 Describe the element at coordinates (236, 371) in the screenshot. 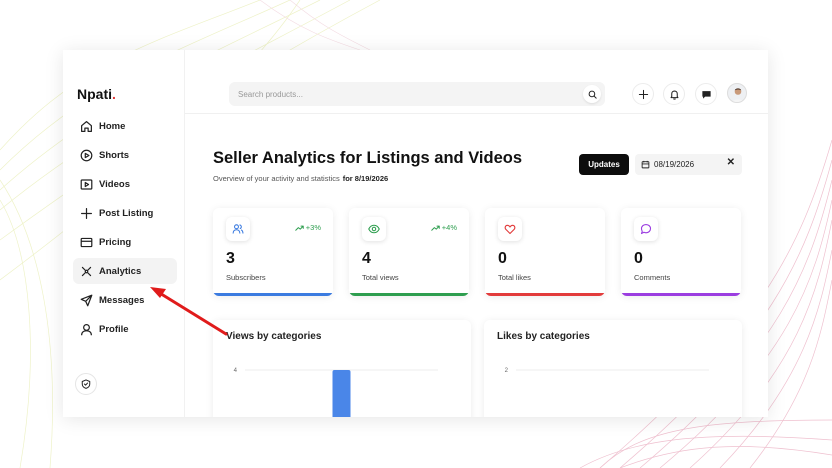

I see `y-tick-label: 4` at that location.